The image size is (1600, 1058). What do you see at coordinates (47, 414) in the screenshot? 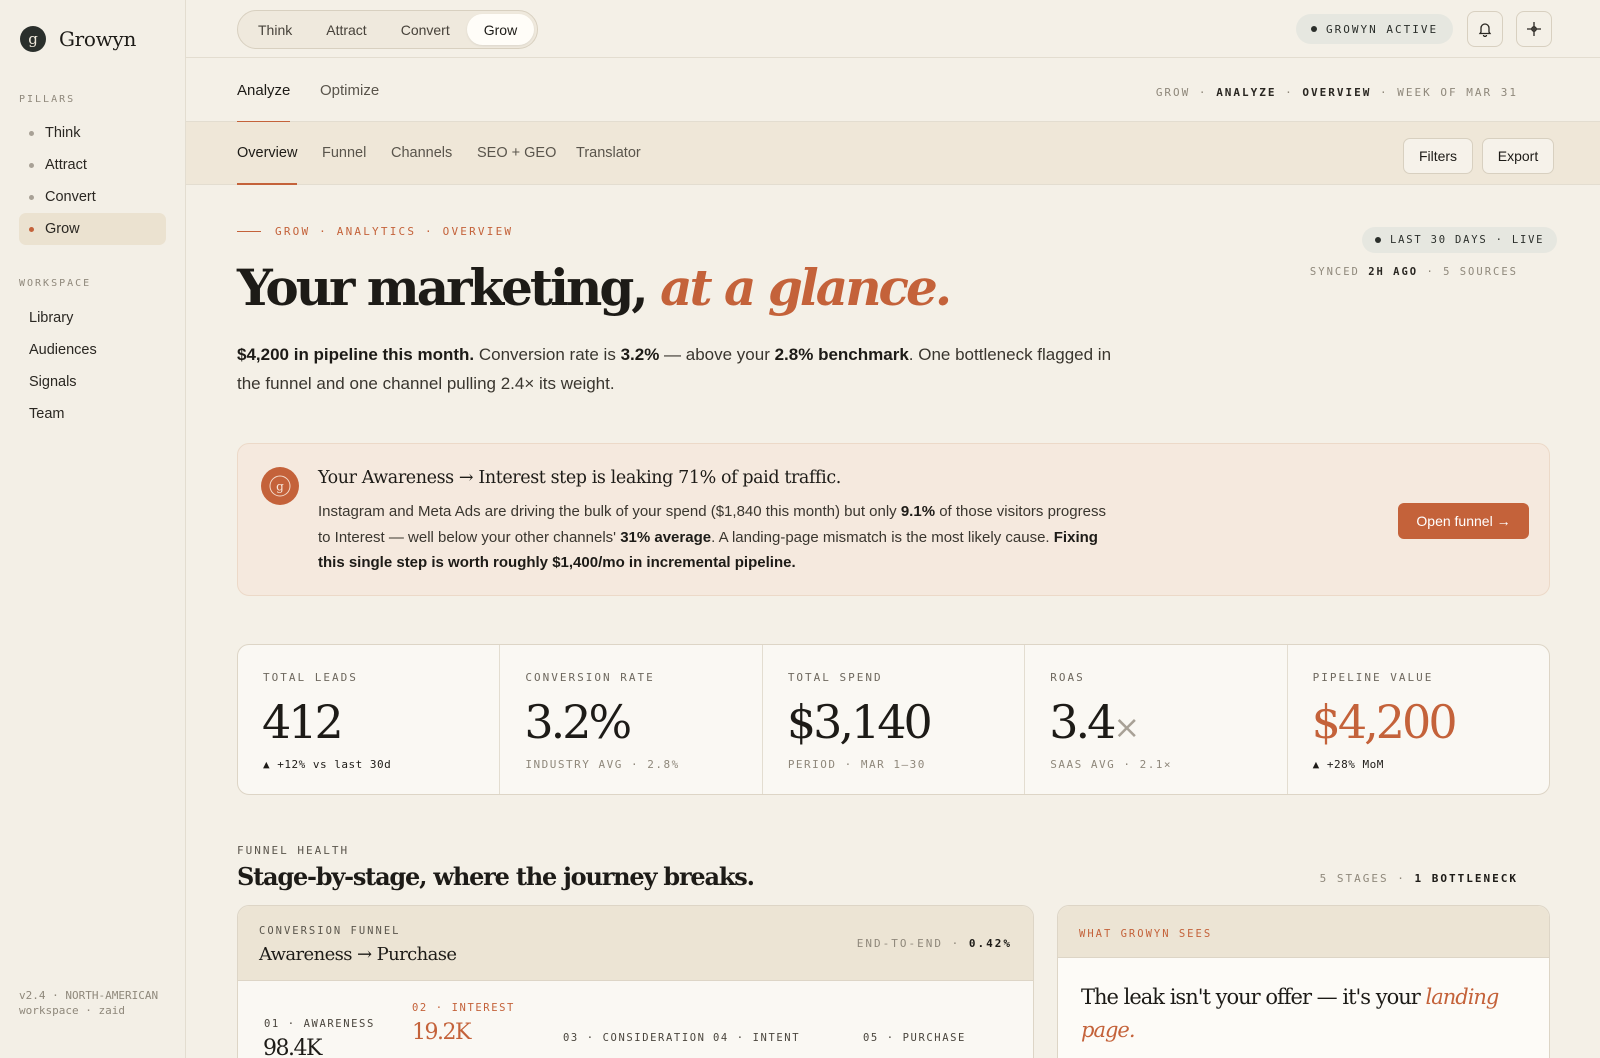
I see `sidebar-item-label: Team` at bounding box center [47, 414].